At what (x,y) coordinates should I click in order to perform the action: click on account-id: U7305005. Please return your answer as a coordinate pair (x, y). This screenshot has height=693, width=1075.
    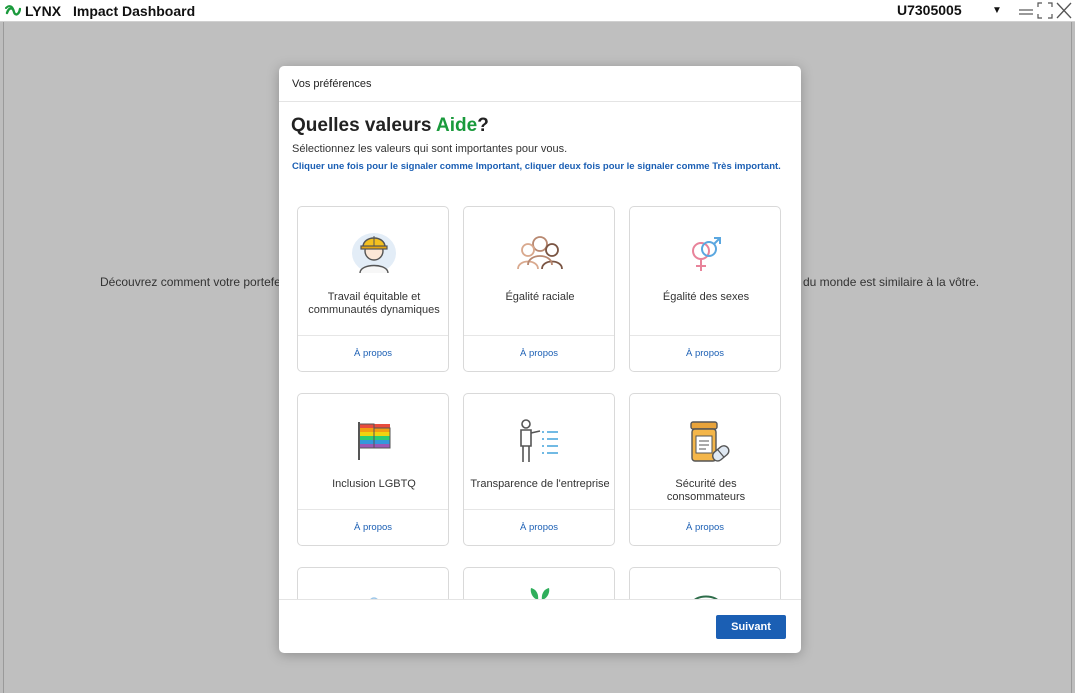
    Looking at the image, I should click on (929, 10).